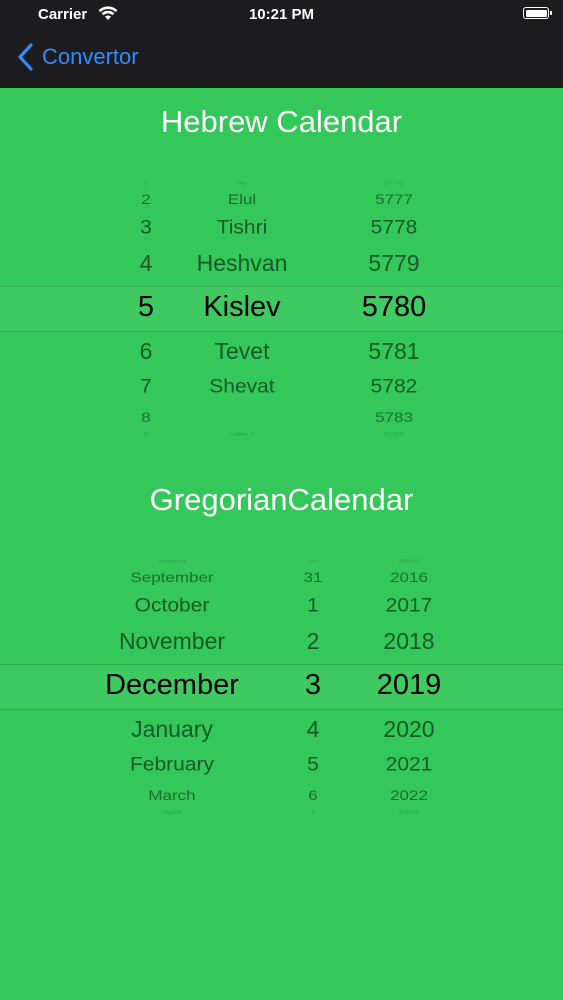 This screenshot has width=563, height=1000. Describe the element at coordinates (145, 434) in the screenshot. I see `hebrew-day-option: 9` at that location.